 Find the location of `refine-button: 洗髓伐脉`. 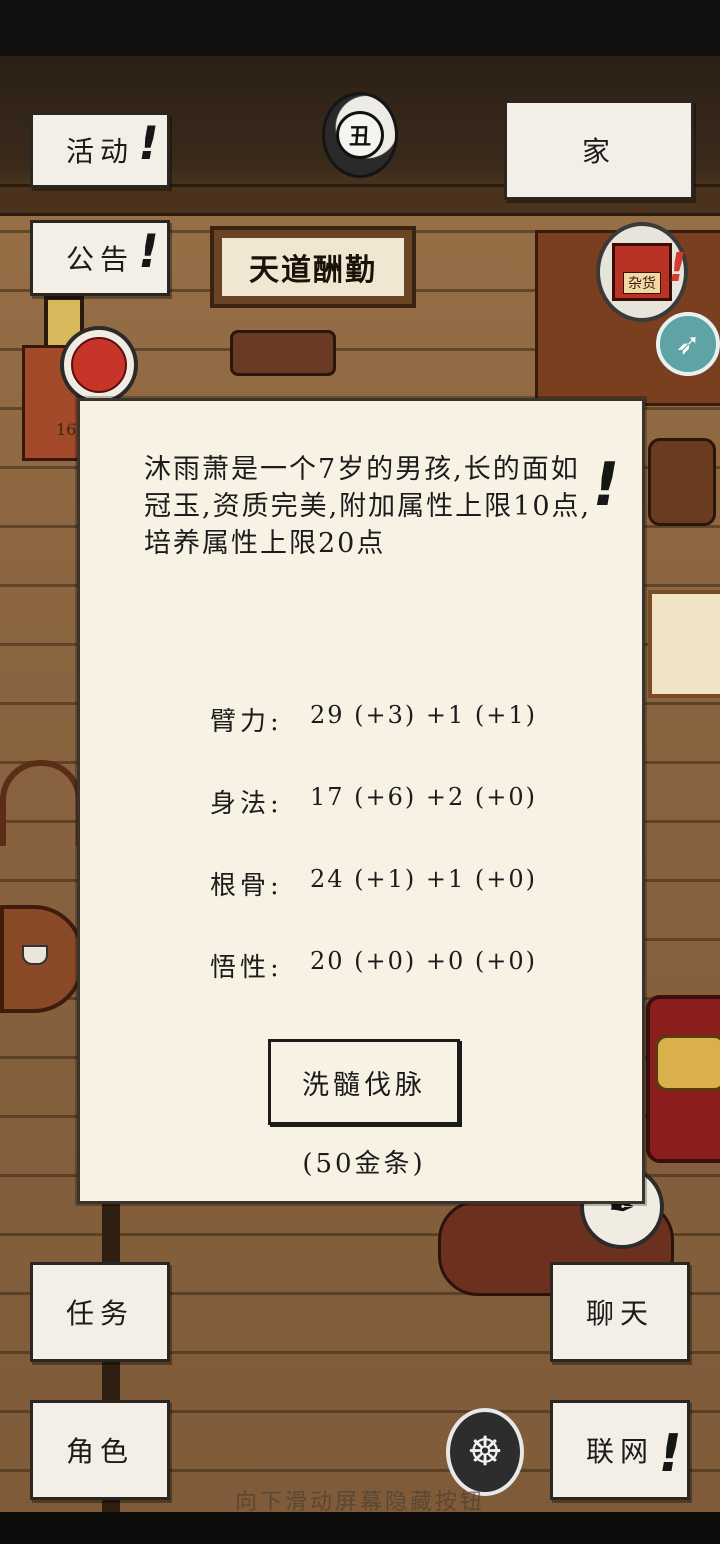

refine-button: 洗髓伐脉 is located at coordinates (364, 1082).